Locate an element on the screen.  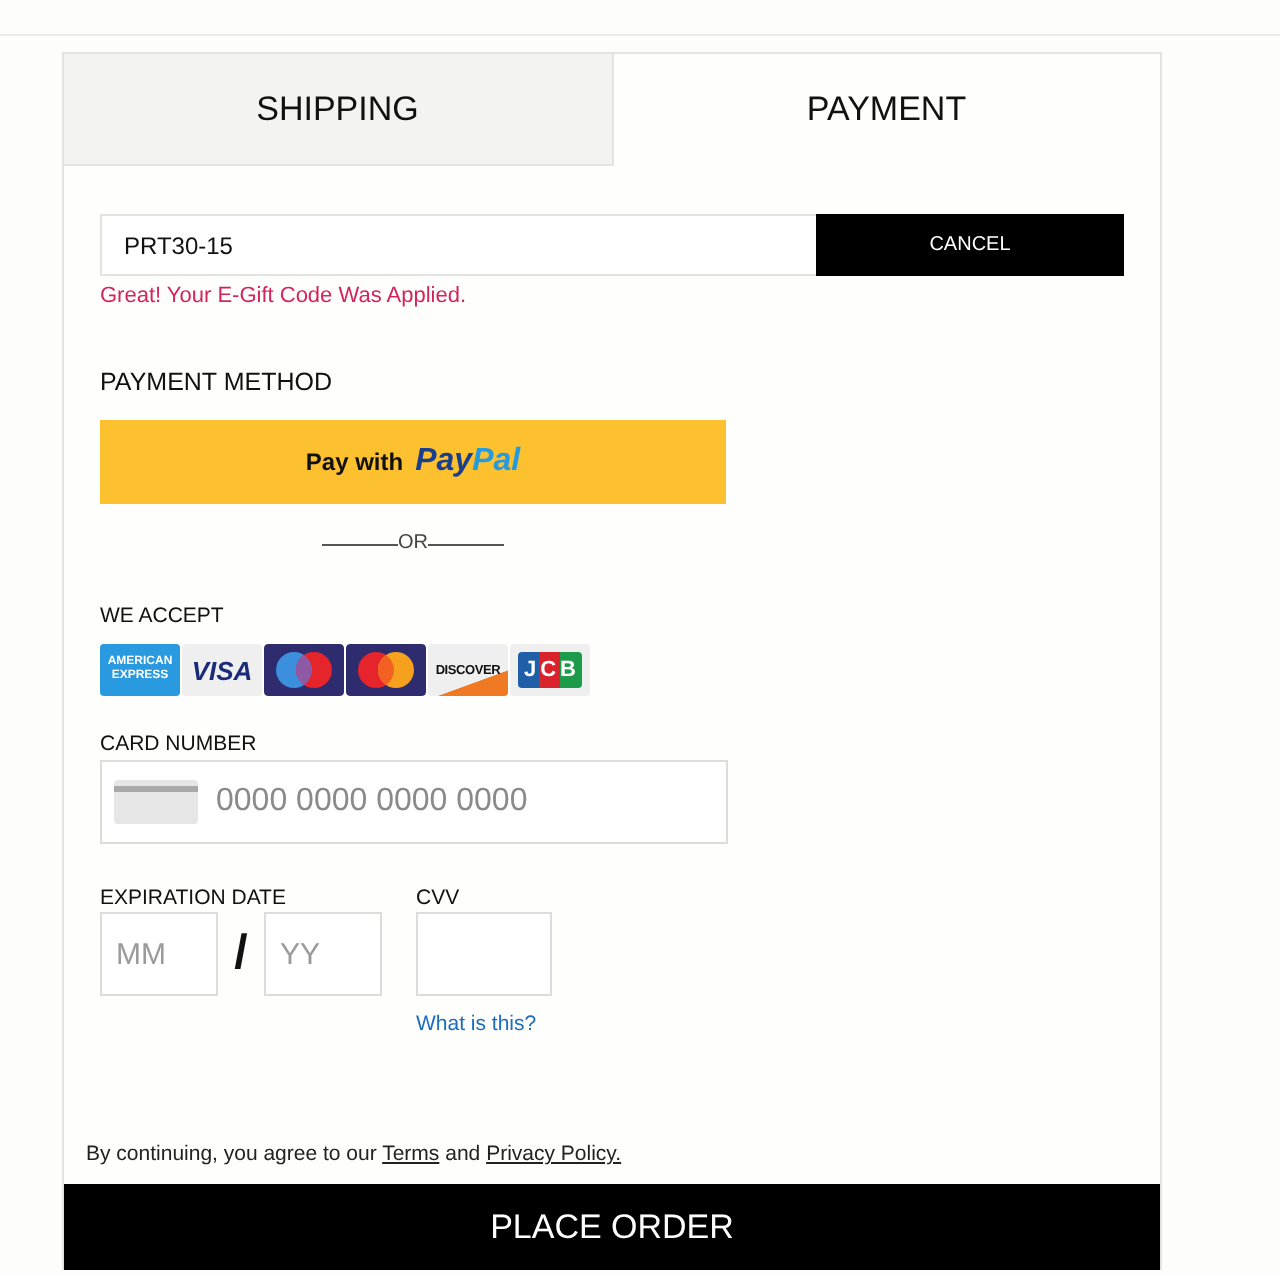
gift-code-field: PRT30-15 is located at coordinates (458, 245).